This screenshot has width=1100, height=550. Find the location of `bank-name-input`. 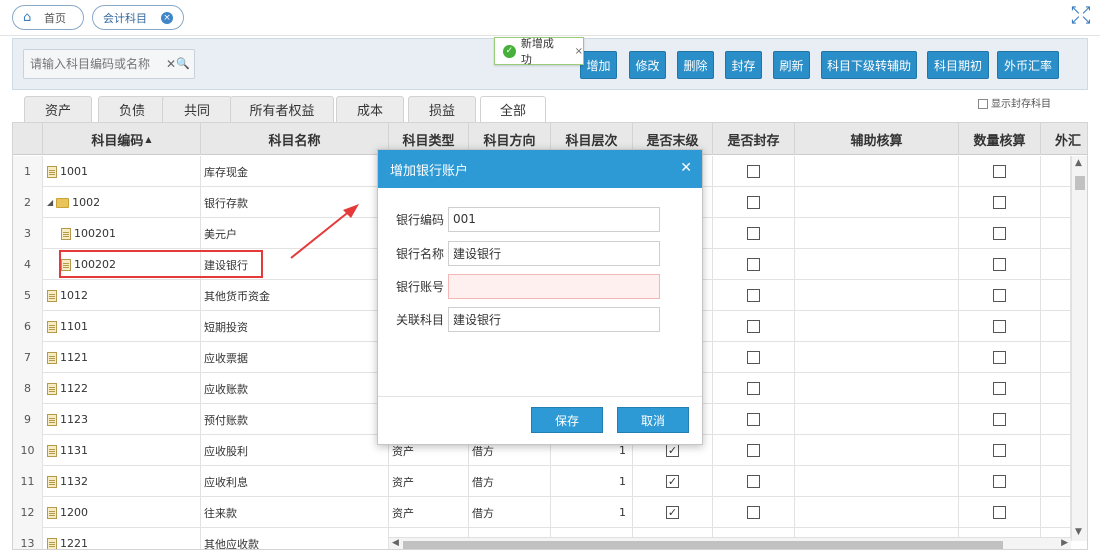

bank-name-input is located at coordinates (554, 253).